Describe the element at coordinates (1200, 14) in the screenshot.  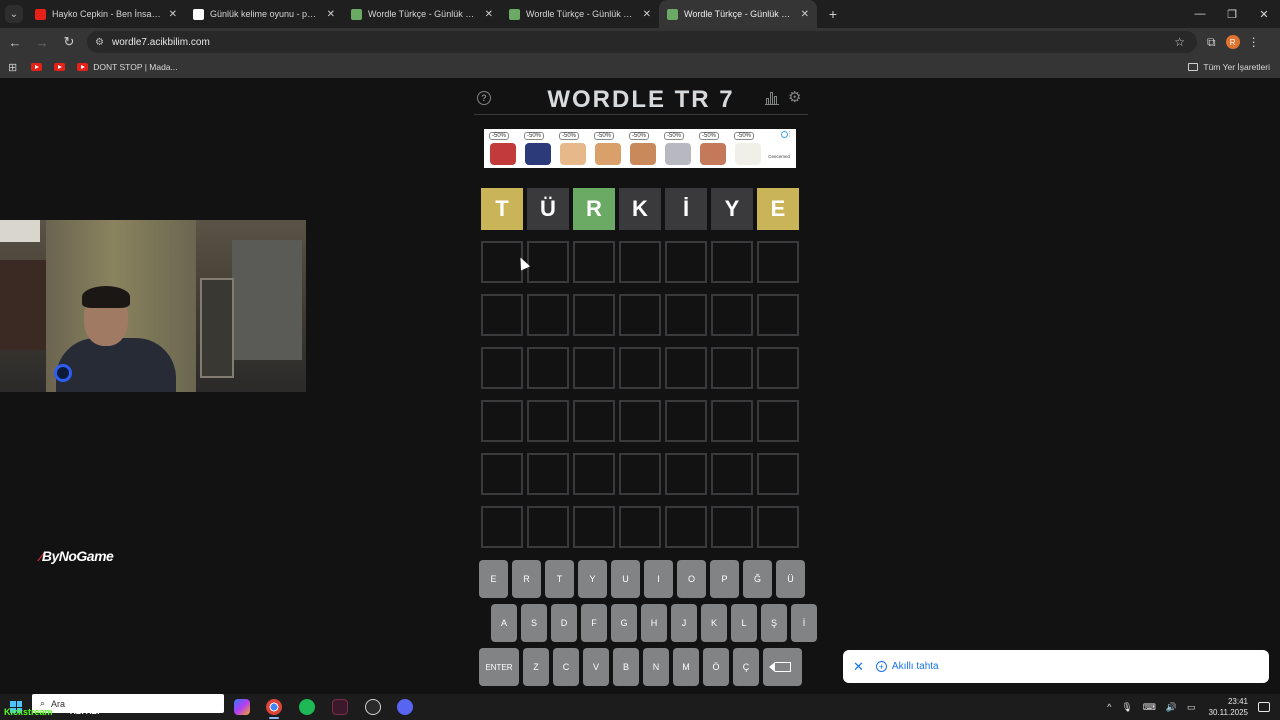
I see `minimize-icon: —` at that location.